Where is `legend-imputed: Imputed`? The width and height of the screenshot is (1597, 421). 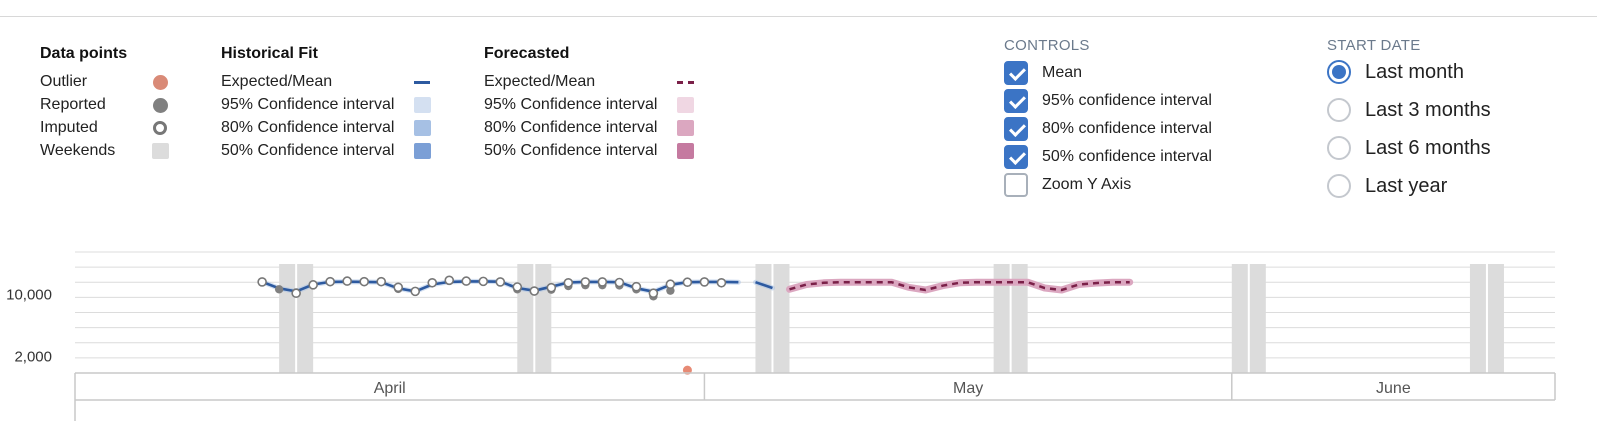 legend-imputed: Imputed is located at coordinates (115, 127).